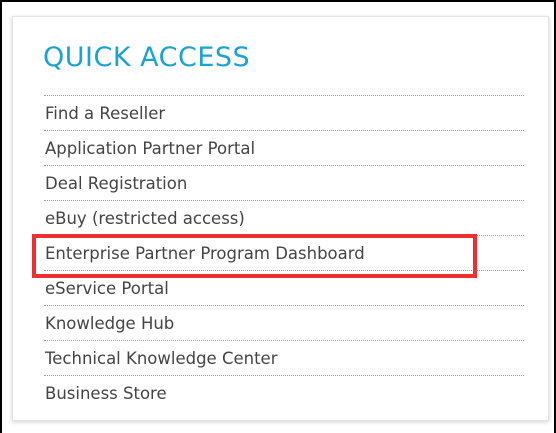 This screenshot has width=556, height=433. Describe the element at coordinates (109, 324) in the screenshot. I see `link-knowledge-hub: Knowledge Hub` at that location.